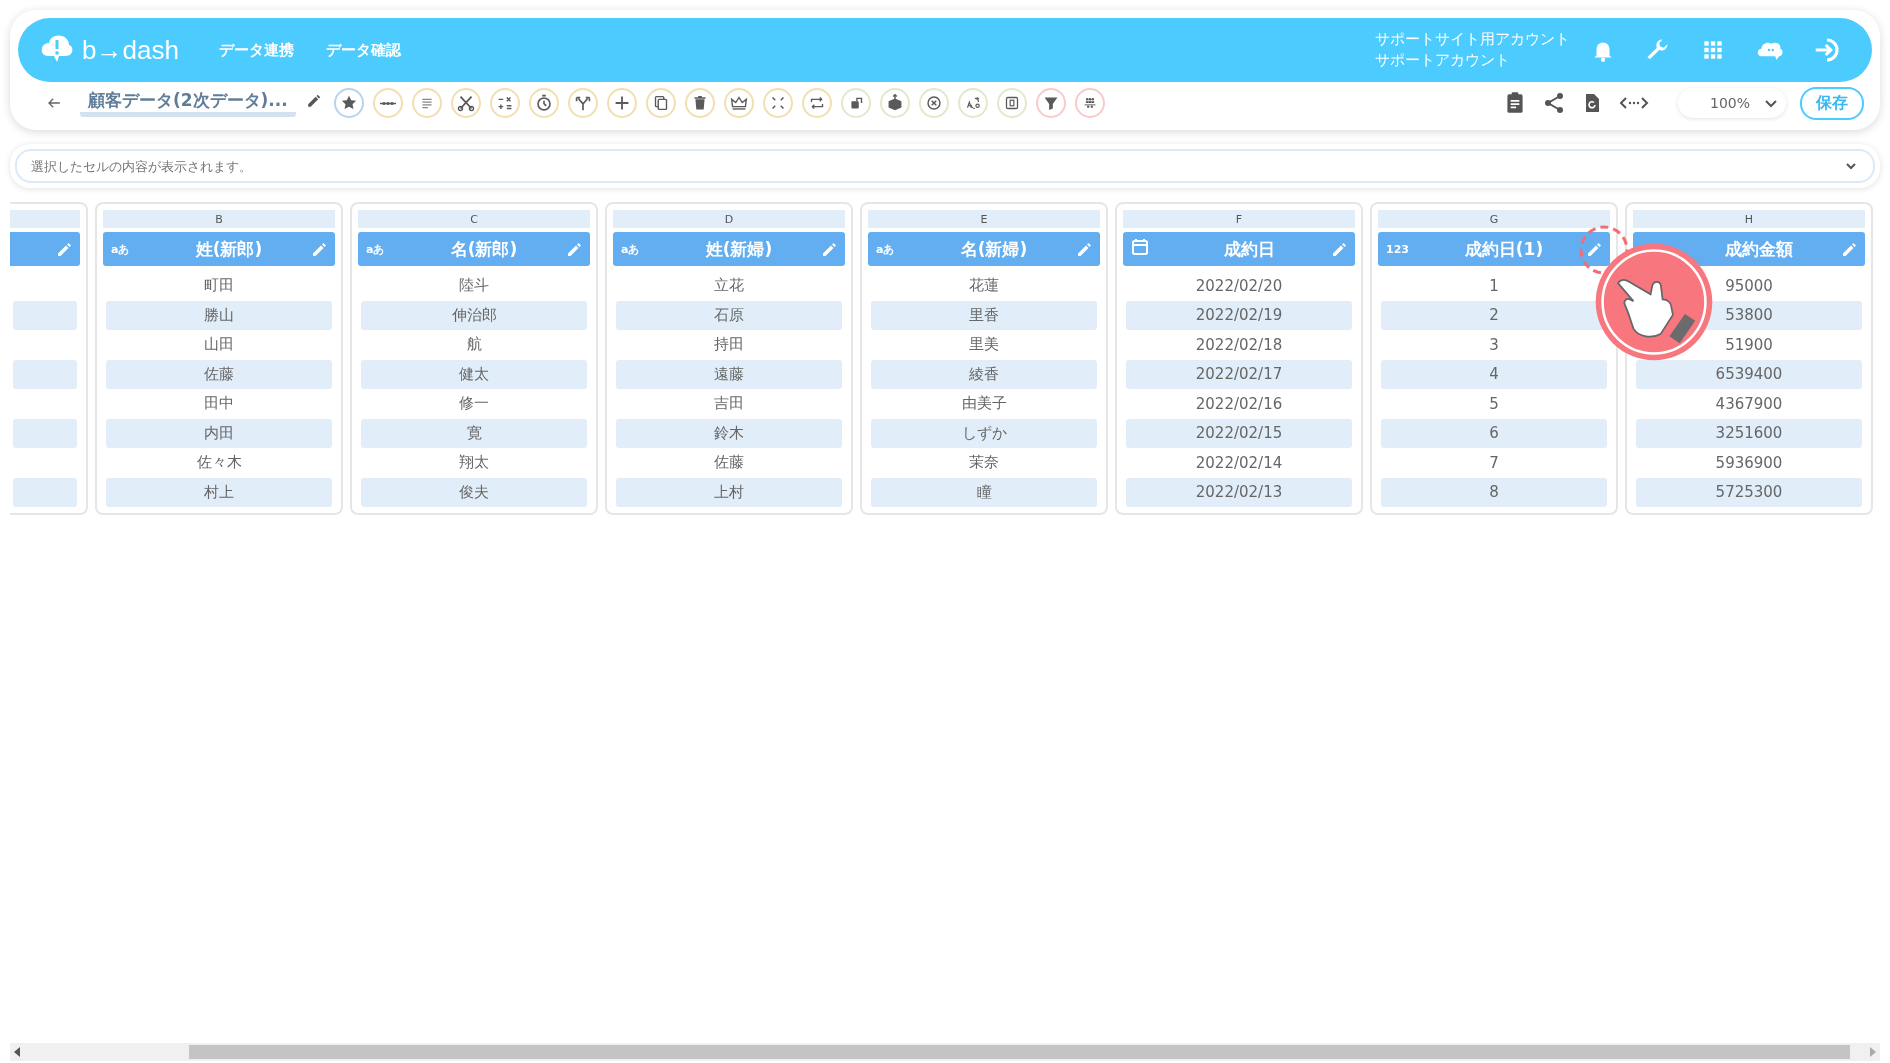 This screenshot has height=1063, width=1890. I want to click on scroll-left-icon, so click(18, 1052).